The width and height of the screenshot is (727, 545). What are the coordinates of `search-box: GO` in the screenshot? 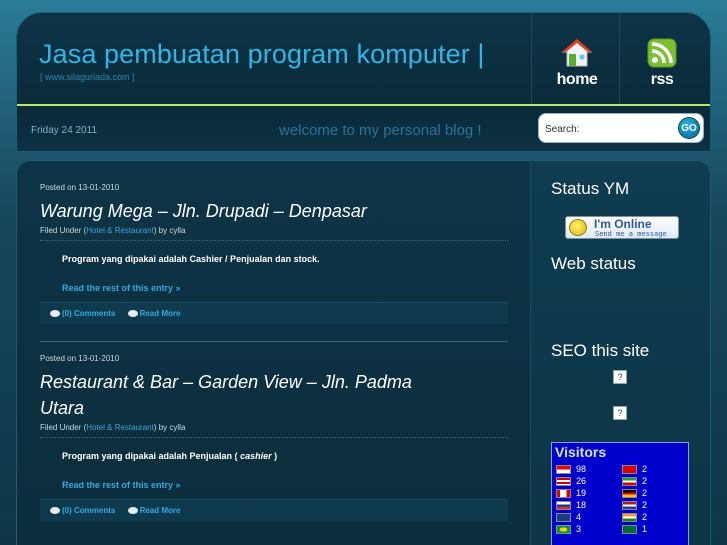 It's located at (621, 128).